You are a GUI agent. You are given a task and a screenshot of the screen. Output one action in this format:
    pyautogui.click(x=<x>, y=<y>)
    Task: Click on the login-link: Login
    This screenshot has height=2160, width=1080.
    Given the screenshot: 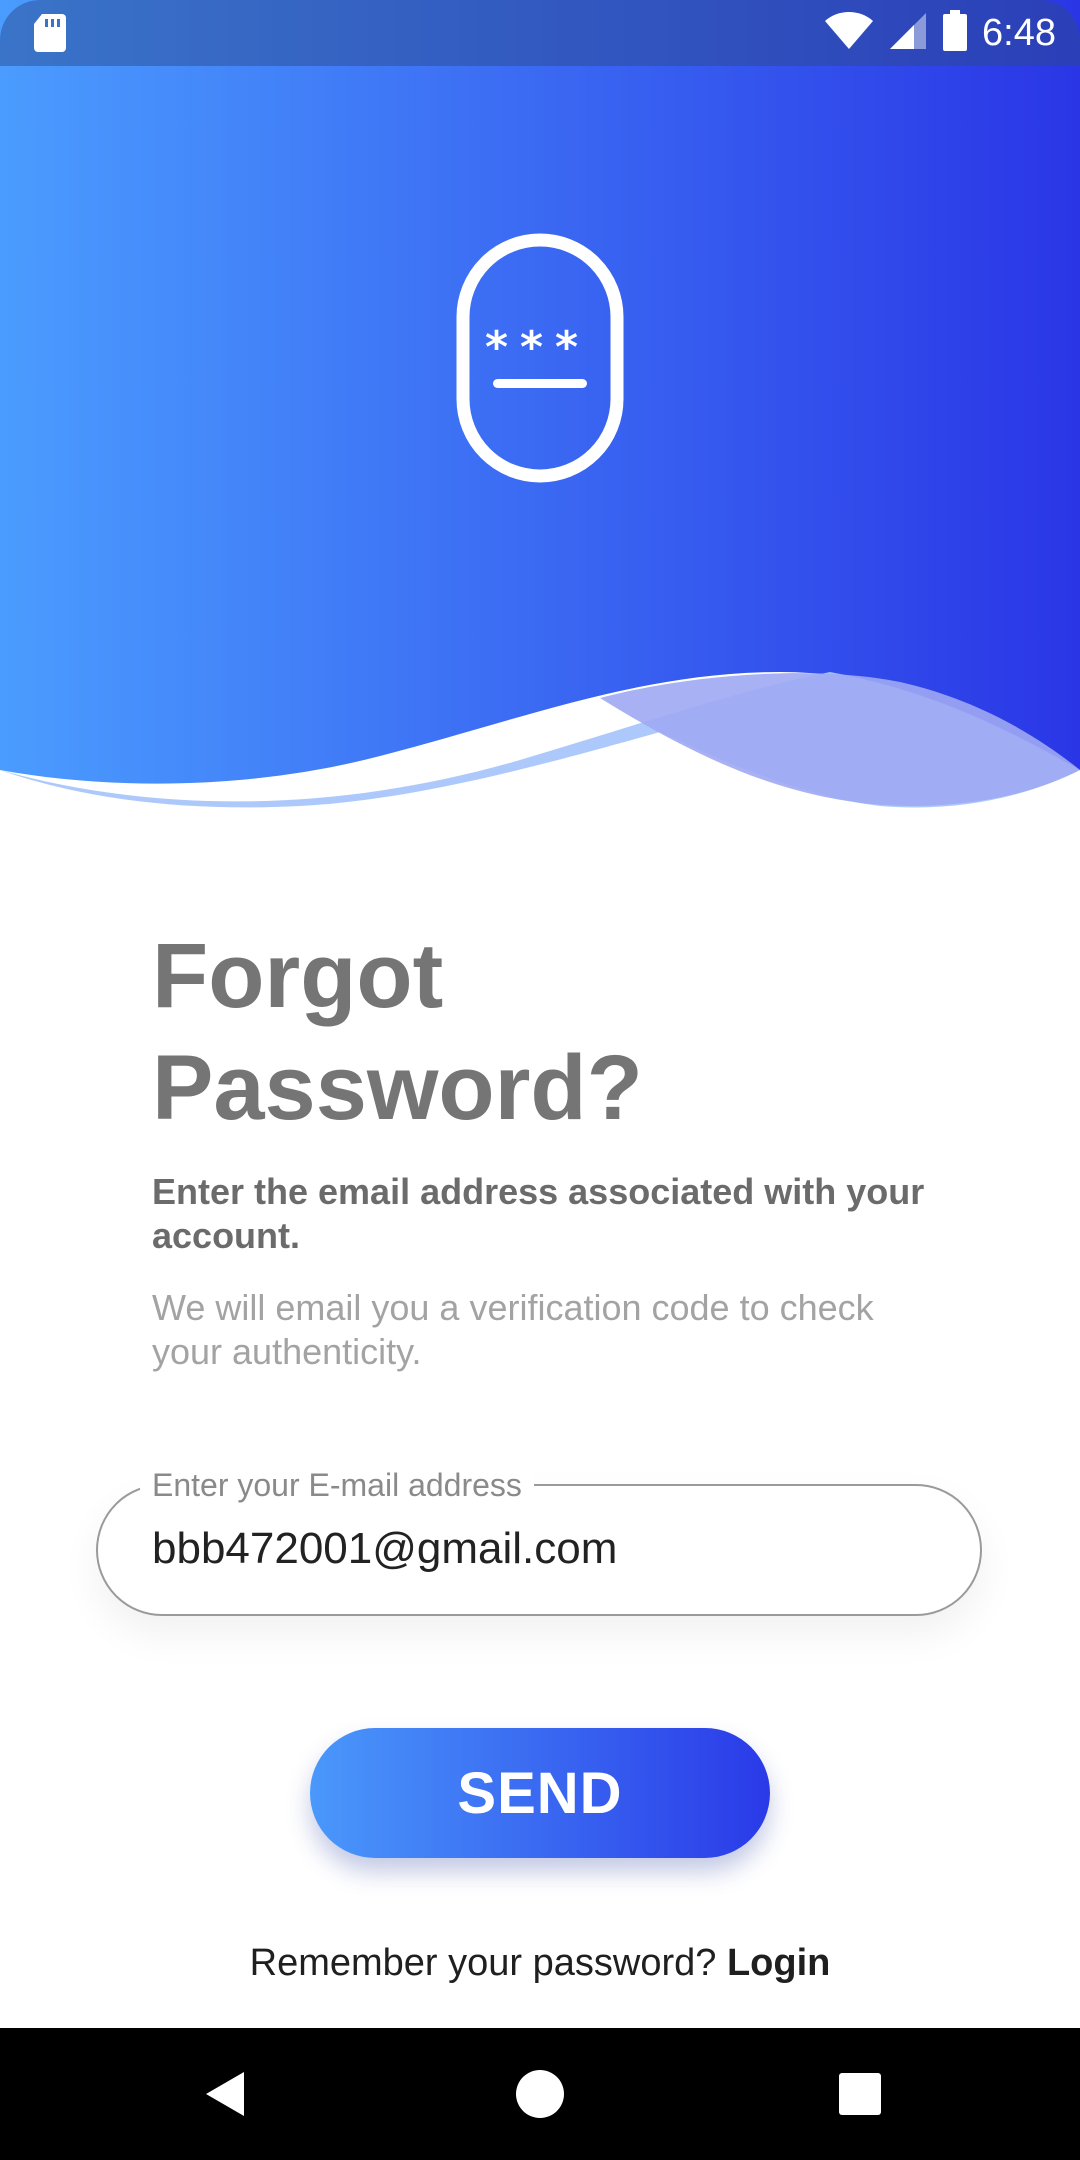 What is the action you would take?
    pyautogui.click(x=778, y=1963)
    